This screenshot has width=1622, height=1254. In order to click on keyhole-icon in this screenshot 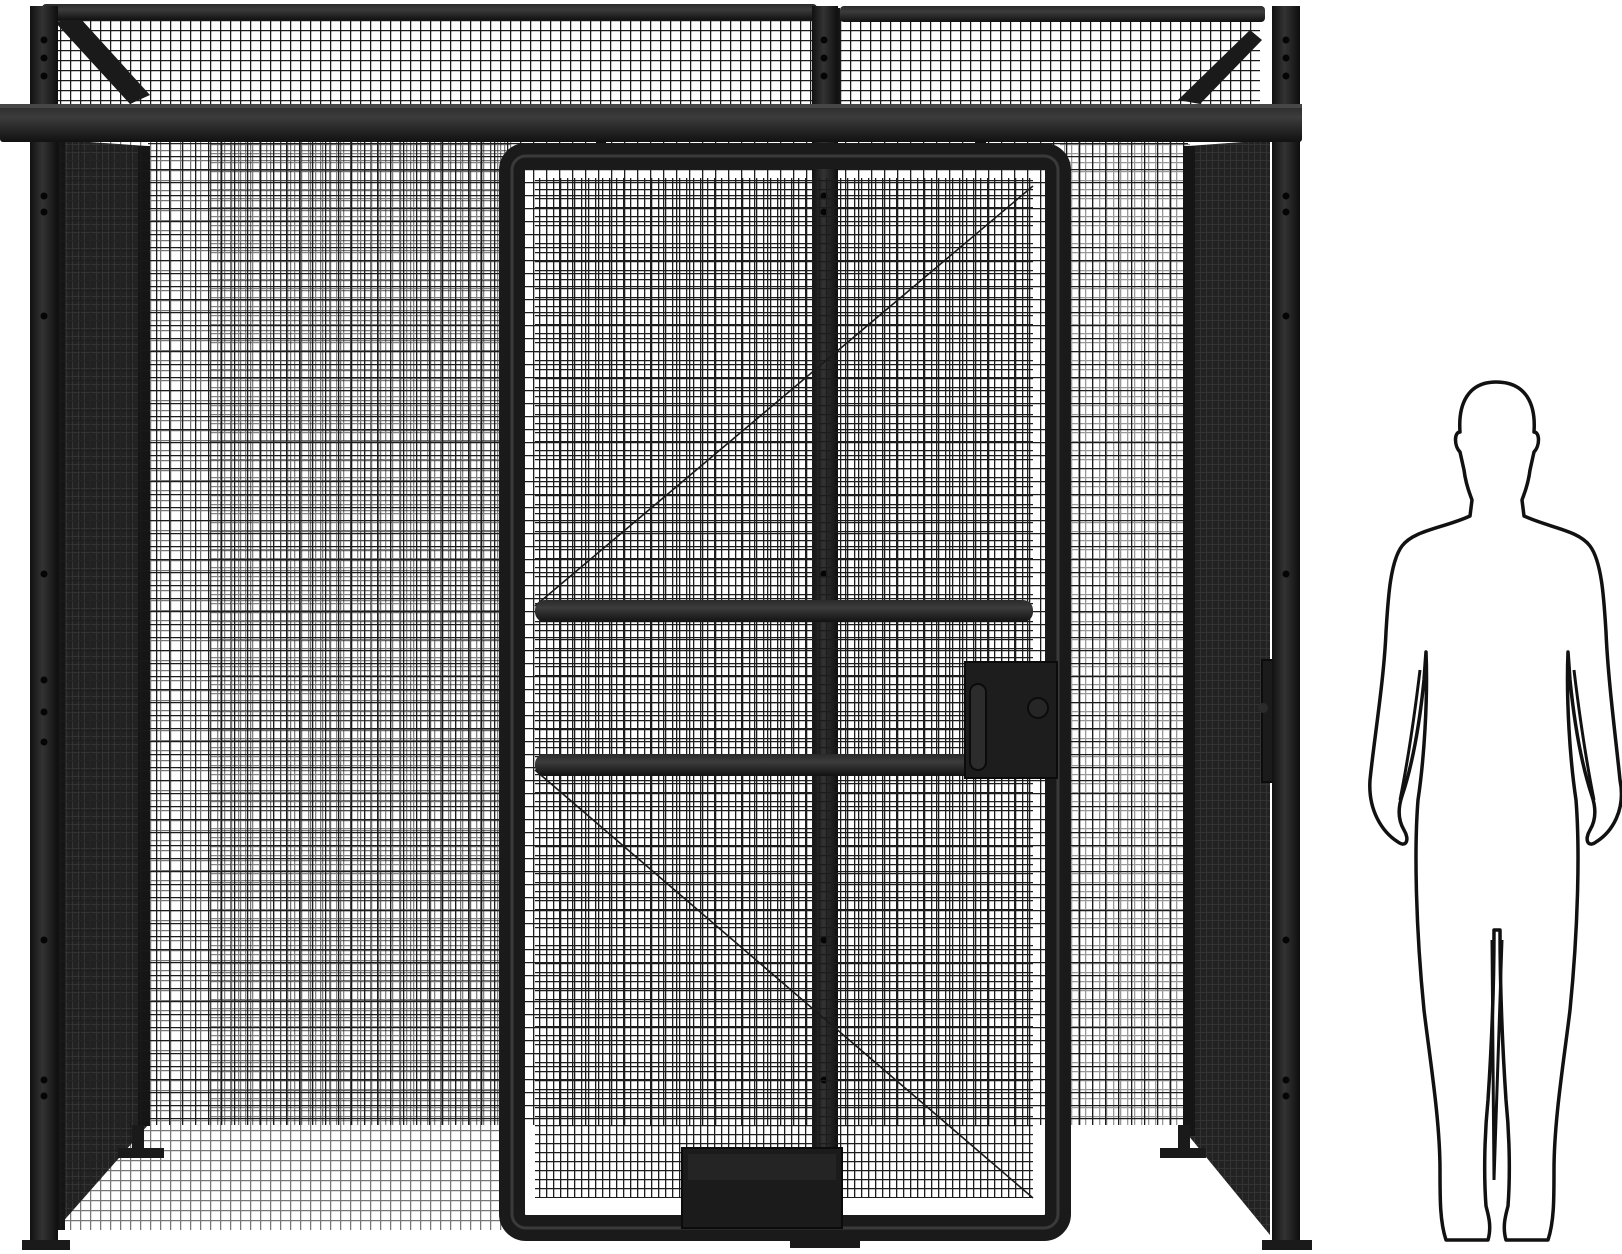, I will do `click(1038, 708)`.